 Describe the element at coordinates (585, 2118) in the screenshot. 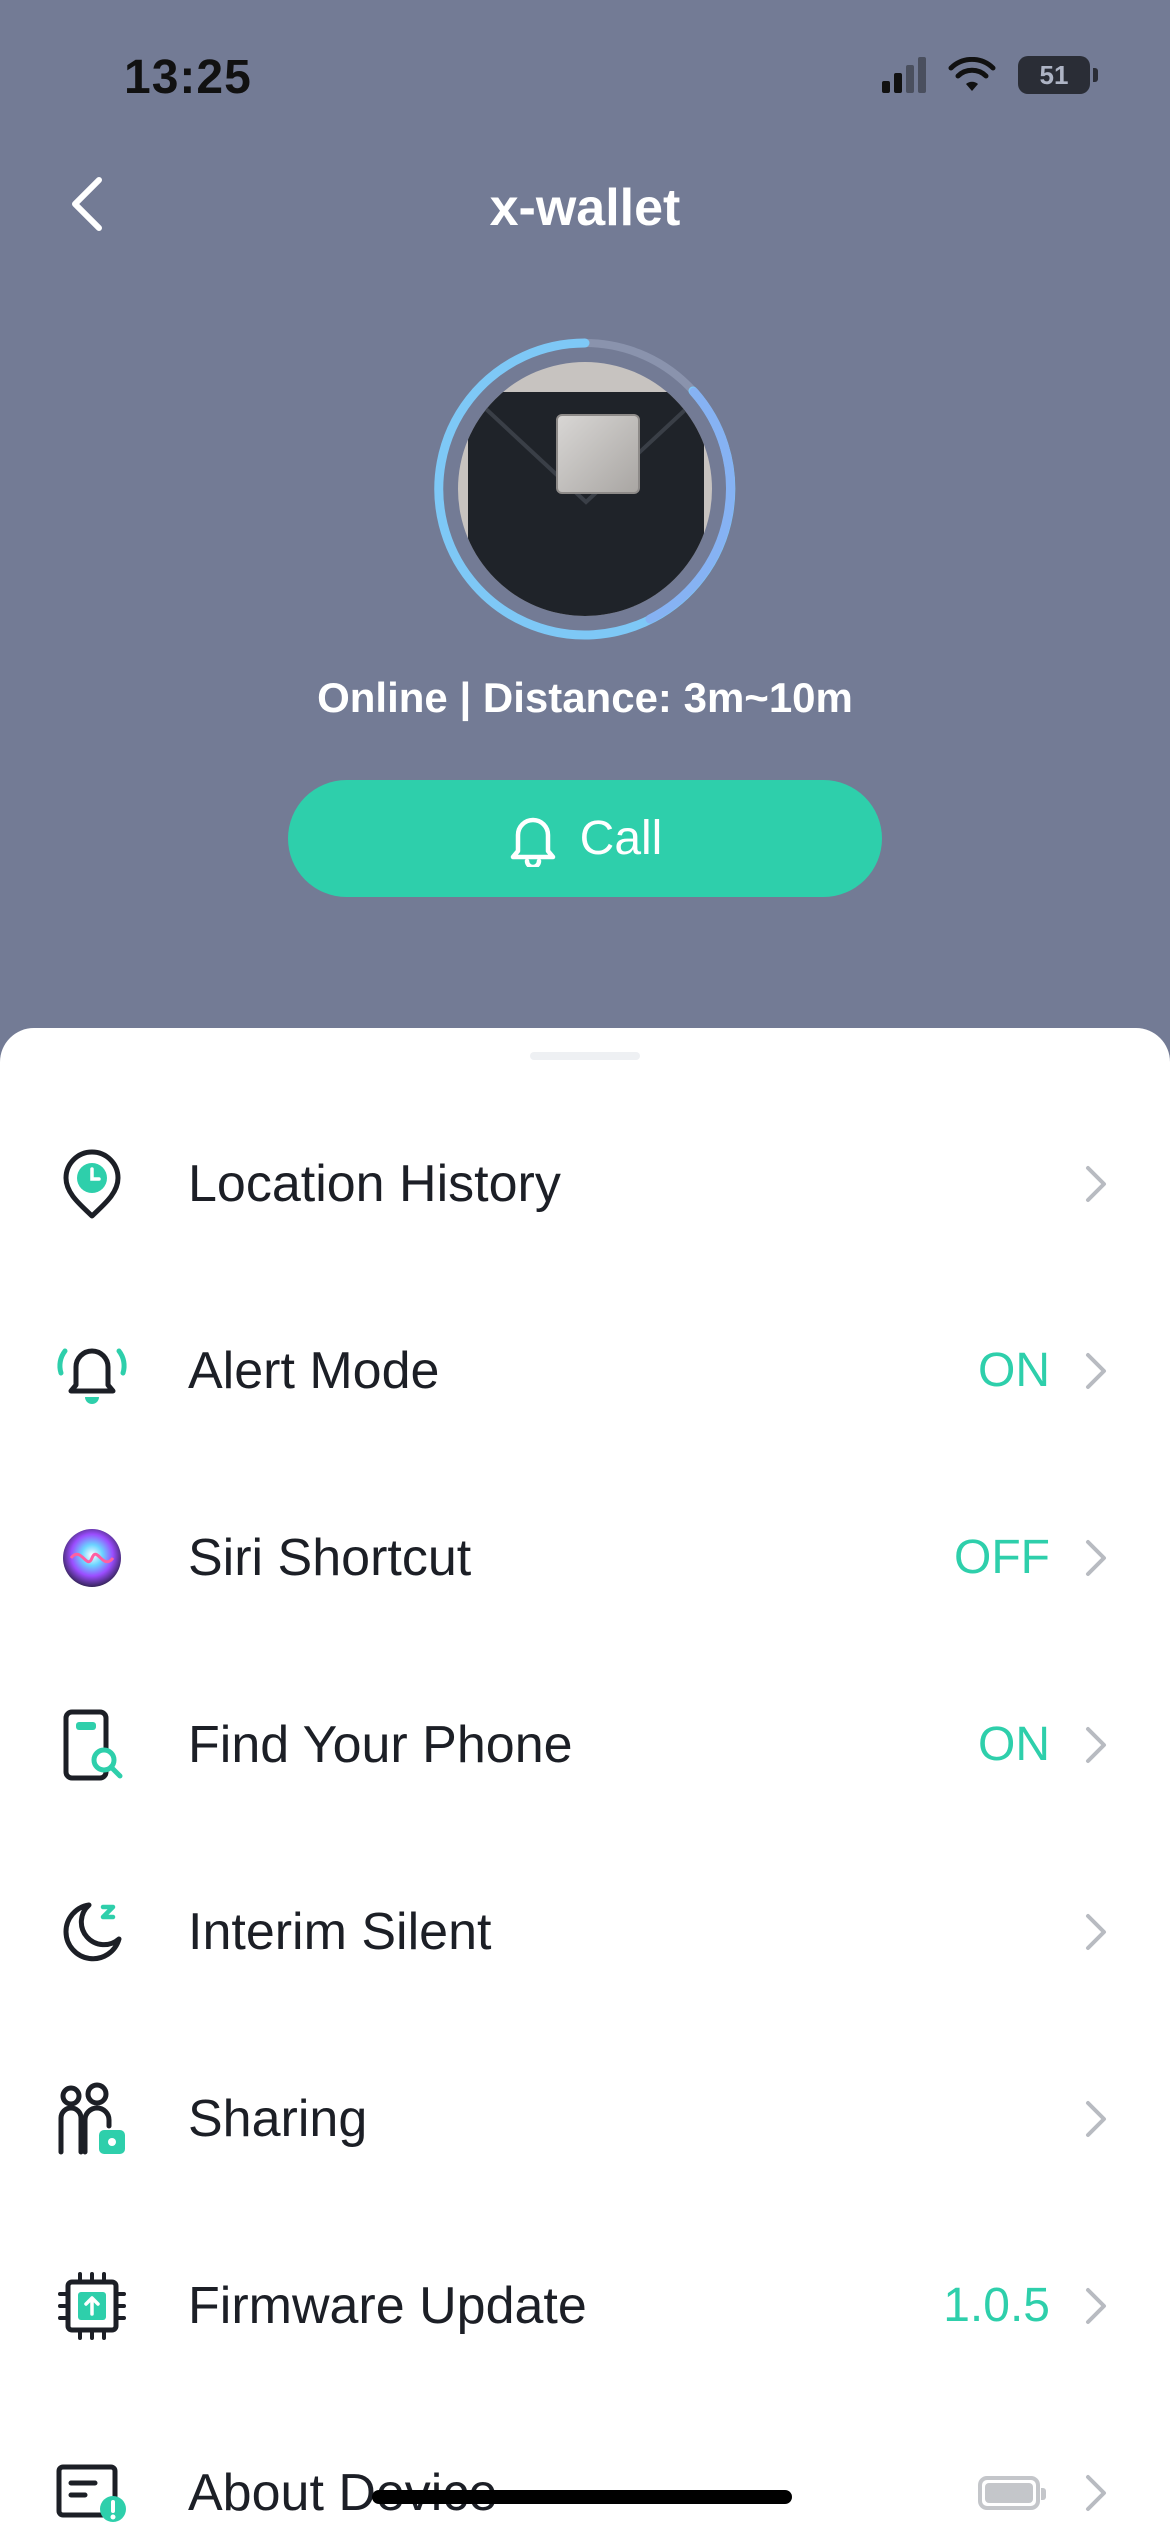

I see `menu-item-sharing: Sharing` at that location.